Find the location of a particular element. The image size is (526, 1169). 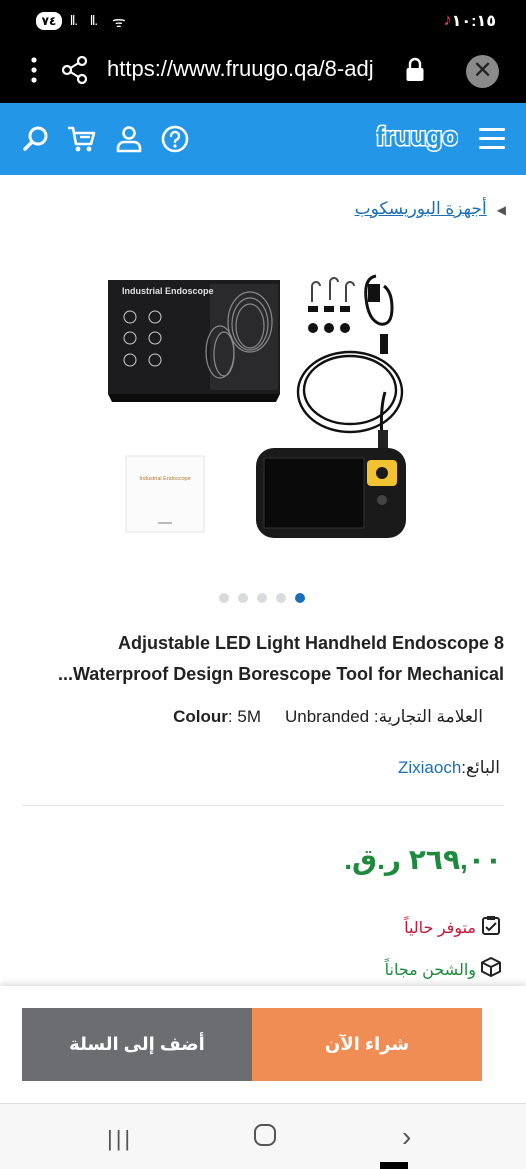

close-tab-button: ✕ is located at coordinates (482, 71).